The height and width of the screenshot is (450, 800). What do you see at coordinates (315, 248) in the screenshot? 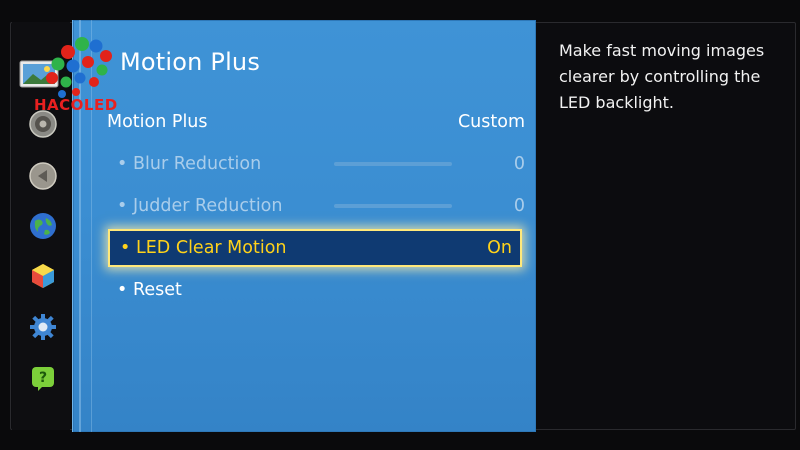
I see `menu-item-led-clear-motion: • LED Clear Motion On` at bounding box center [315, 248].